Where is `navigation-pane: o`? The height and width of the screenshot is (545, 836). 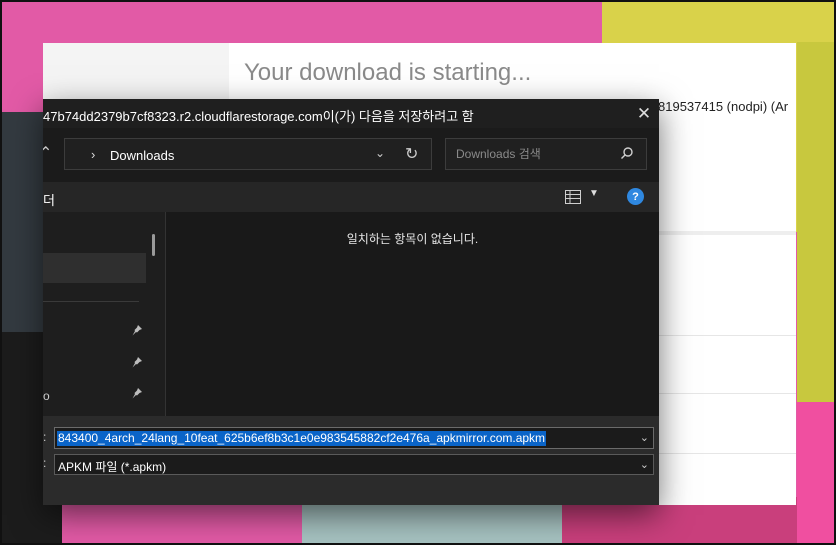
navigation-pane: o is located at coordinates (104, 314).